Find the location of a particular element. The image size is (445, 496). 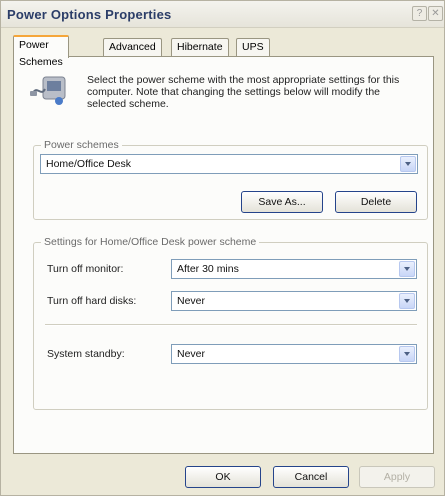

power-scheme-select: Home/Office Desk is located at coordinates (229, 164).